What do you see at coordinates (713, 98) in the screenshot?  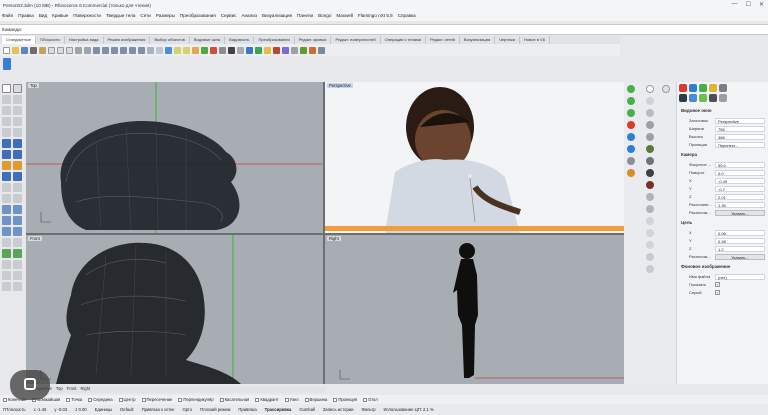 I see `render-tab-icon` at bounding box center [713, 98].